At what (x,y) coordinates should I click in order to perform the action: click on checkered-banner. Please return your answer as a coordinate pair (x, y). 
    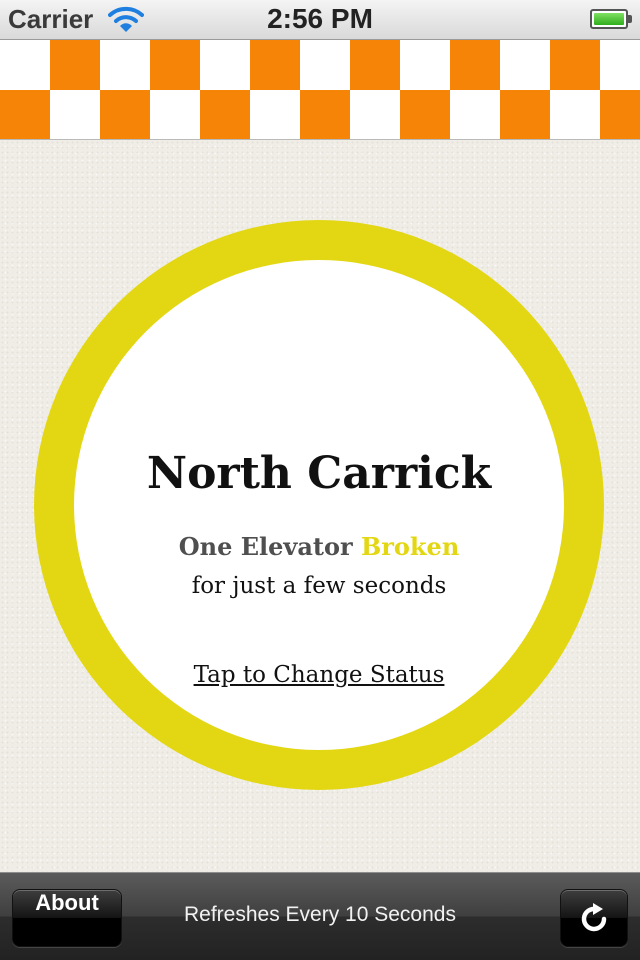
    Looking at the image, I should click on (320, 90).